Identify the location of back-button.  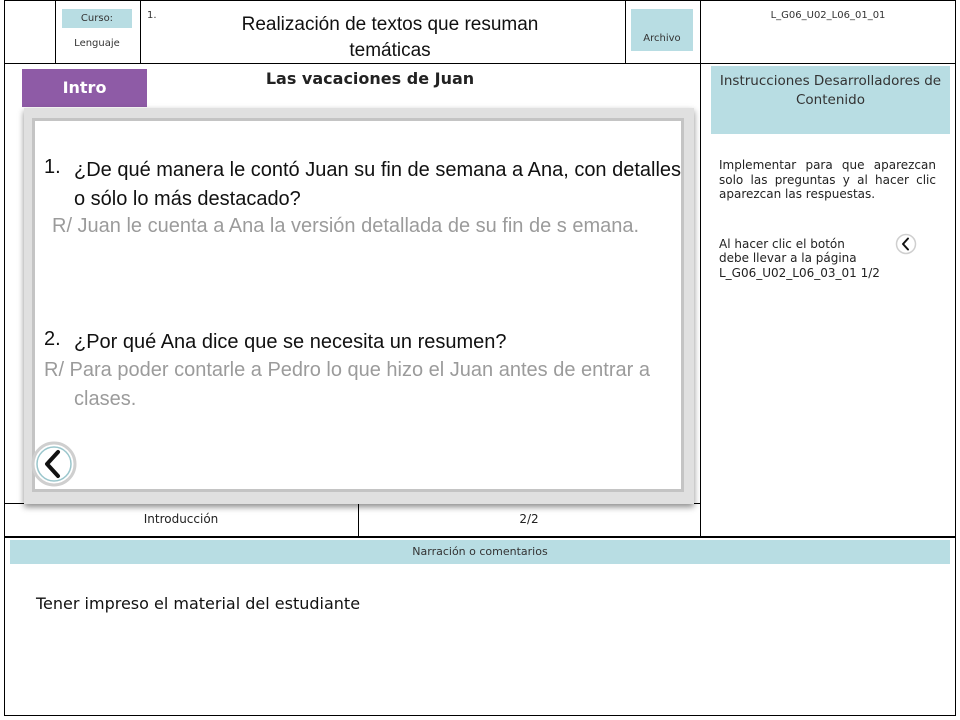
(54, 464).